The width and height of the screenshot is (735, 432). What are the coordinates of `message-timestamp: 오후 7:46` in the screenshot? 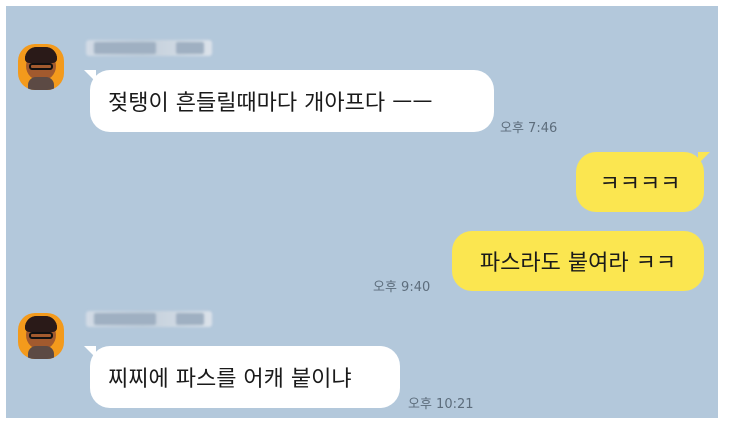 It's located at (529, 128).